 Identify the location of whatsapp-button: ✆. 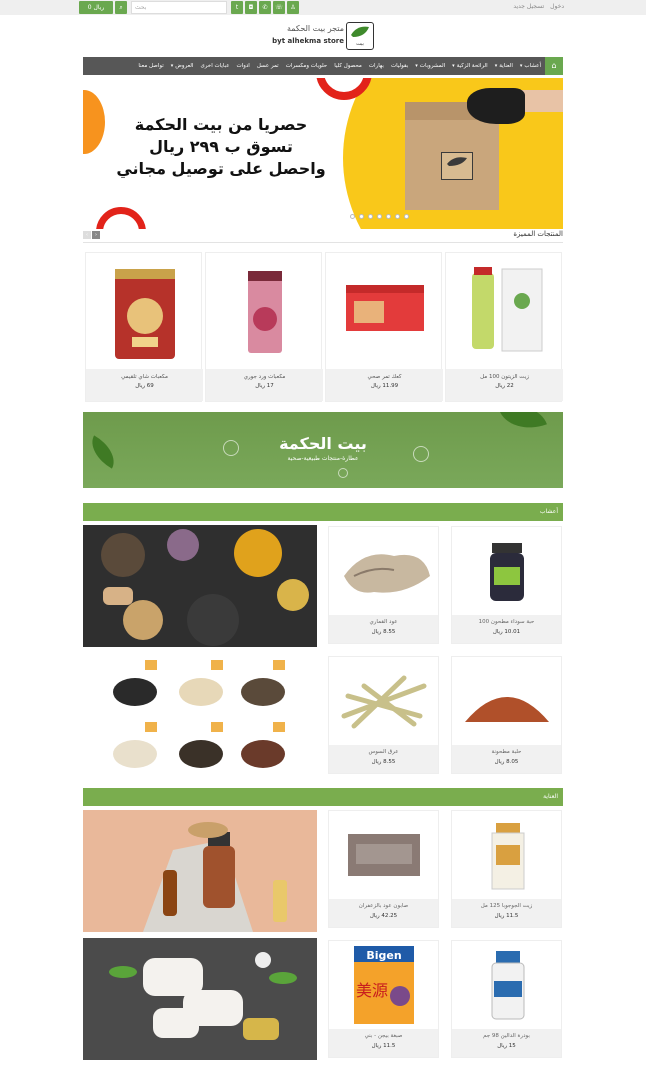
(265, 7).